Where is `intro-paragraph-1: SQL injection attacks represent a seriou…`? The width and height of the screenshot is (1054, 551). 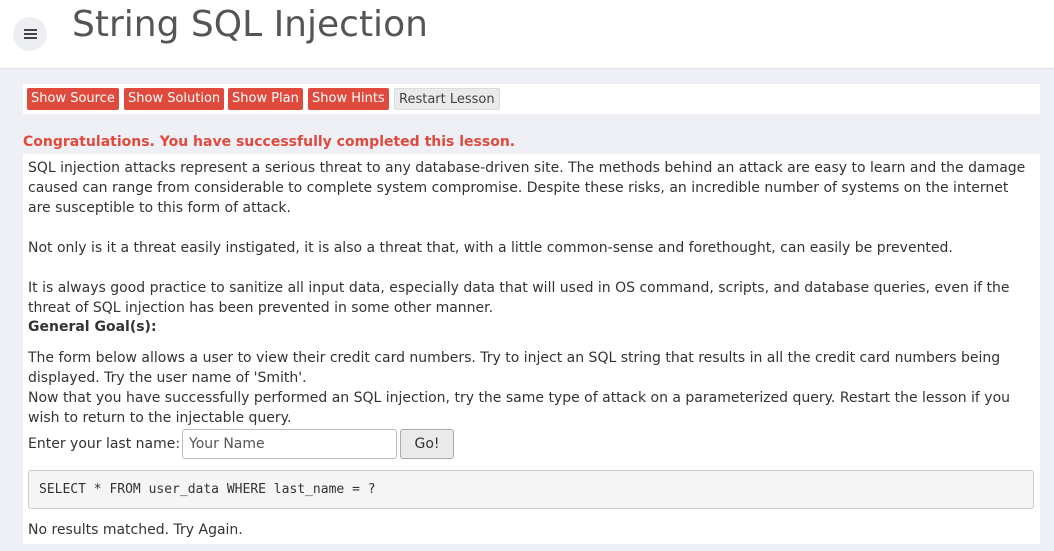 intro-paragraph-1: SQL injection attacks represent a seriou… is located at coordinates (527, 188).